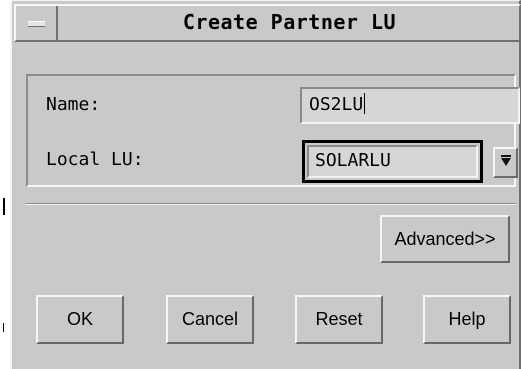 The height and width of the screenshot is (369, 521). Describe the element at coordinates (80, 319) in the screenshot. I see `ok-button: OK` at that location.